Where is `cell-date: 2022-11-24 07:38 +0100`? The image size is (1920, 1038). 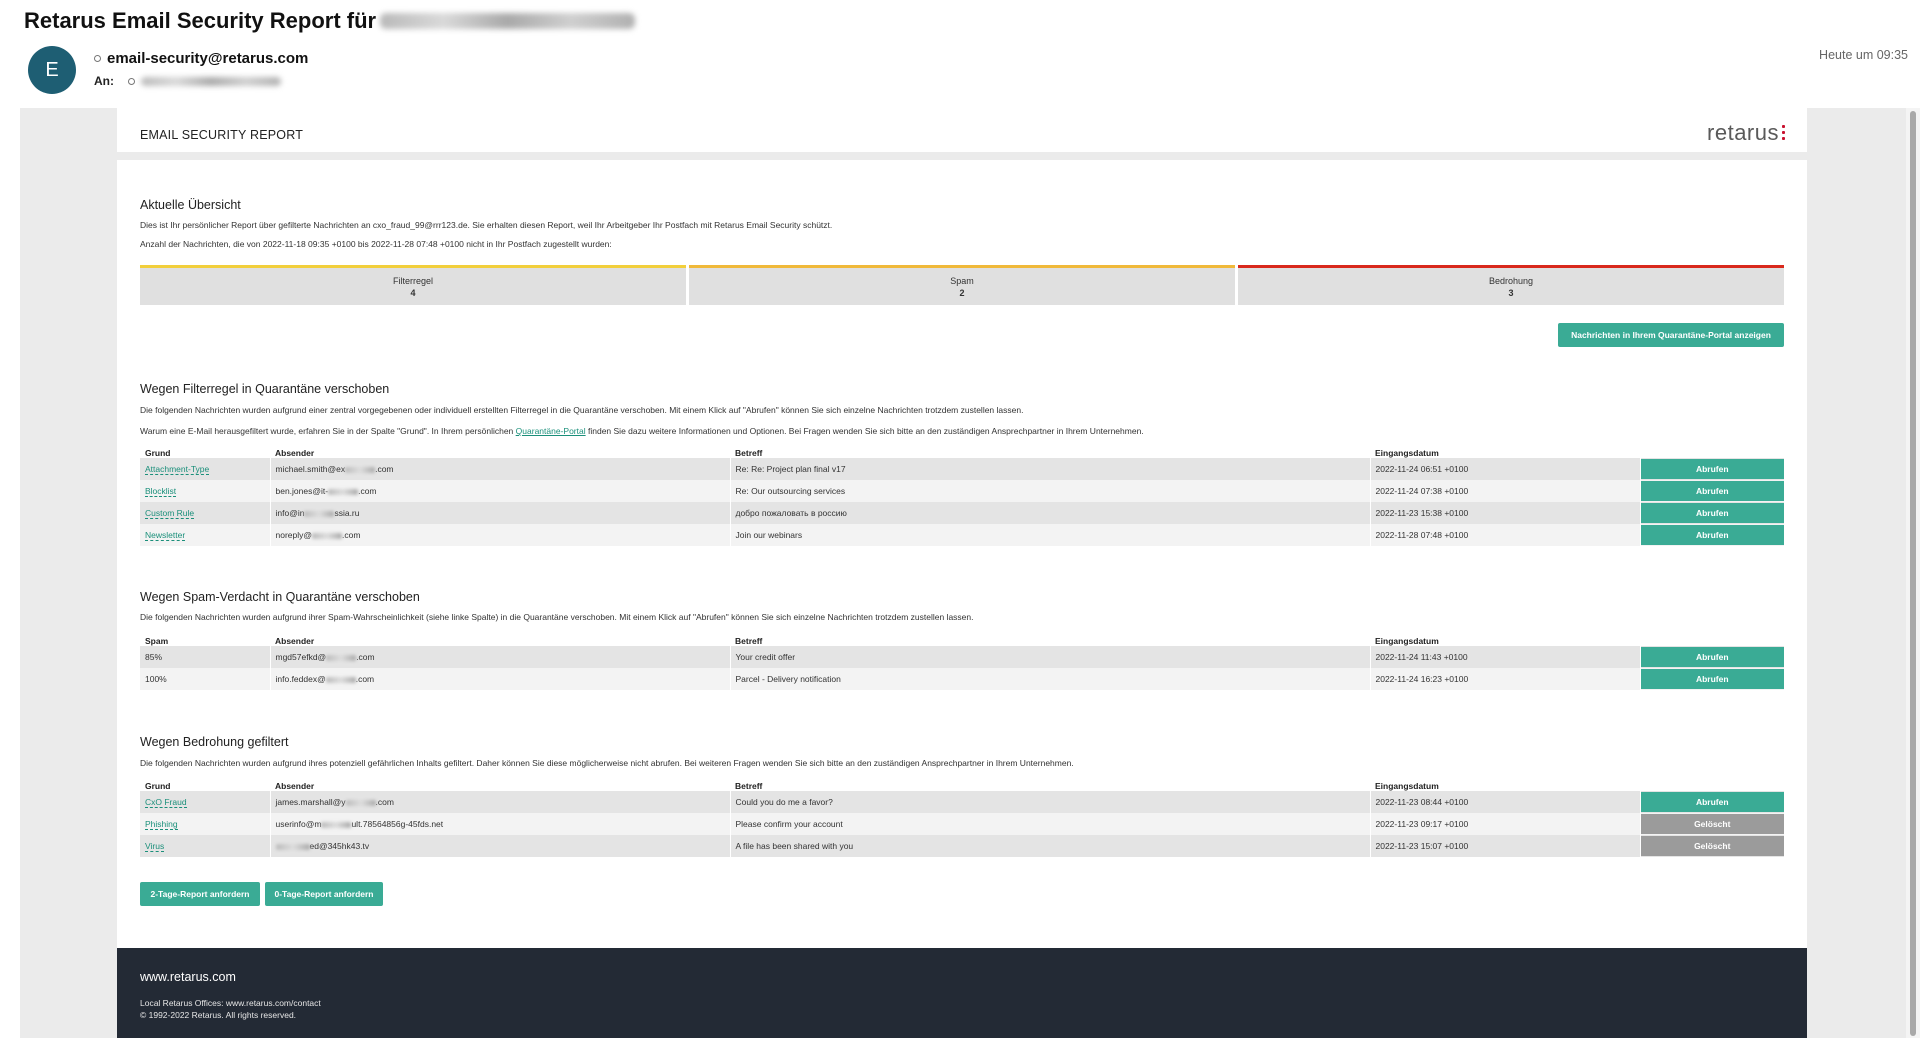 cell-date: 2022-11-24 07:38 +0100 is located at coordinates (1505, 491).